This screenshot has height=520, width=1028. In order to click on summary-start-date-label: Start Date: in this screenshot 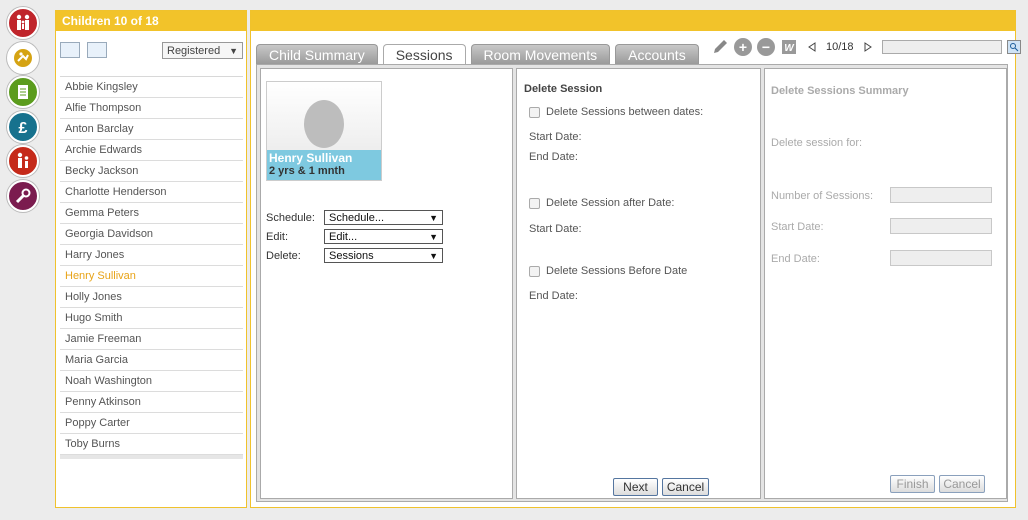, I will do `click(797, 227)`.